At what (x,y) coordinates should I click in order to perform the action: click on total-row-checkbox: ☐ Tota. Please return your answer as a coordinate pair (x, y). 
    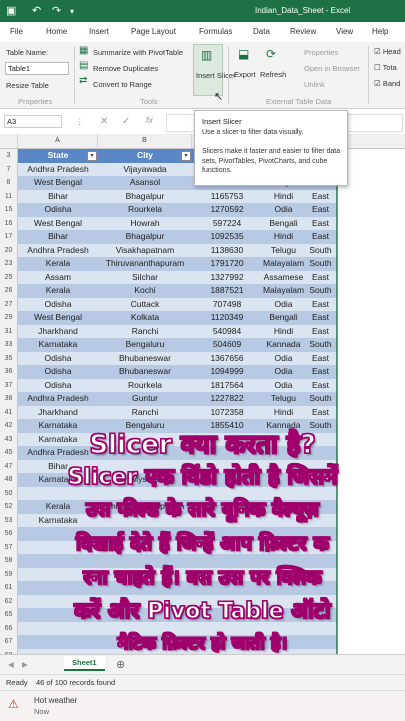
    Looking at the image, I should click on (385, 67).